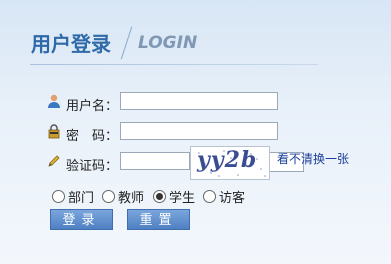 The height and width of the screenshot is (264, 391). What do you see at coordinates (168, 43) in the screenshot?
I see `page-subtitle: LOGIN` at bounding box center [168, 43].